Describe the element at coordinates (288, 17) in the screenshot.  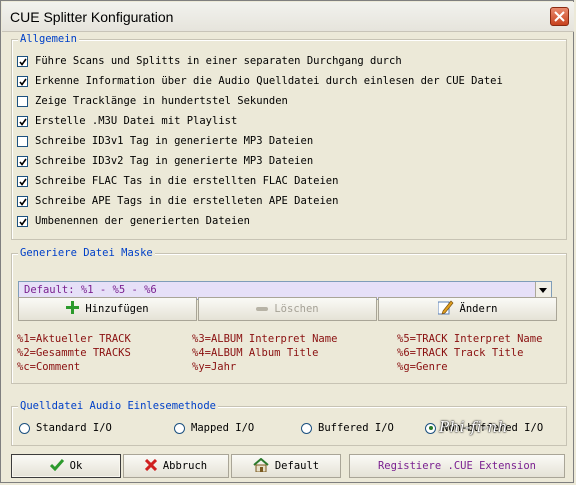
I see `title-bar: CUE Splitter Konfiguration` at that location.